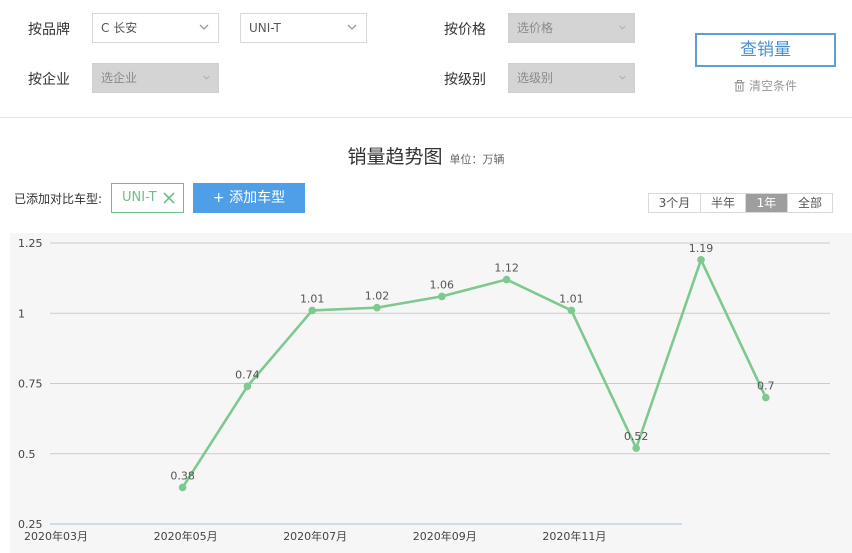  Describe the element at coordinates (477, 159) in the screenshot. I see `chart-unit: 单位：万辆` at that location.